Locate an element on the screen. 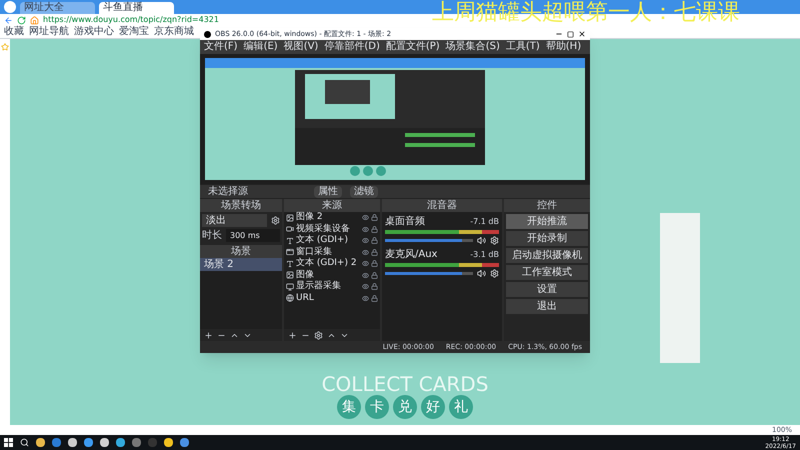  control-button: 开始推流 is located at coordinates (547, 221).